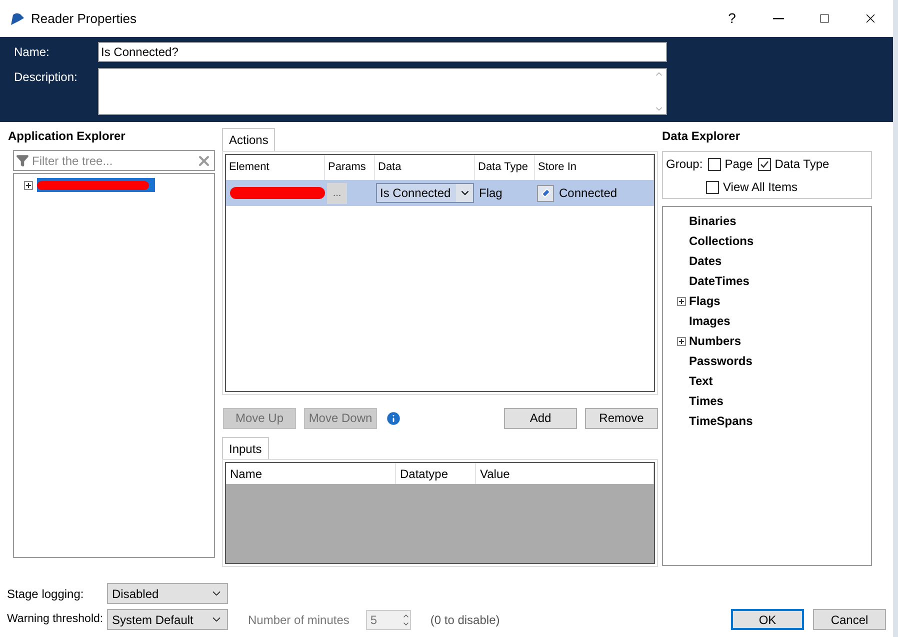 The image size is (898, 637). What do you see at coordinates (67, 136) in the screenshot?
I see `panel-title: Application Explorer` at bounding box center [67, 136].